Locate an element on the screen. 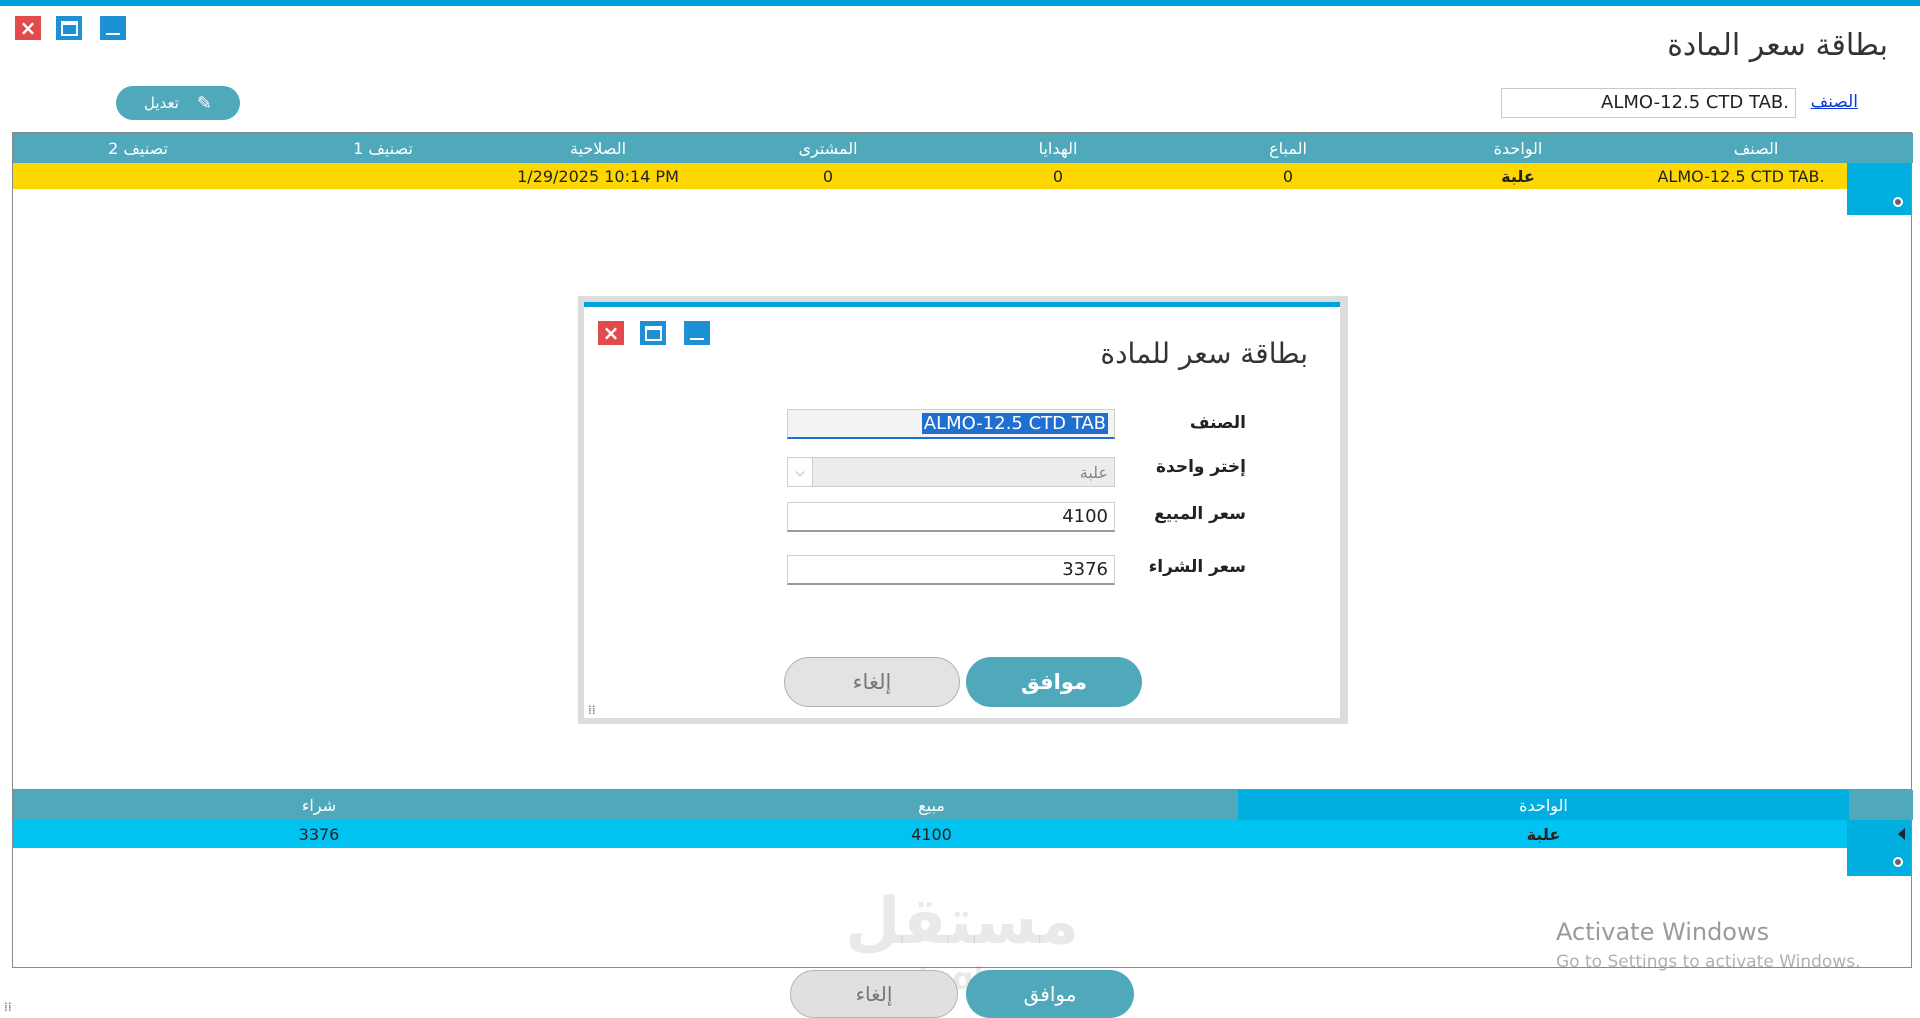  edit-button: ✎ تعديل is located at coordinates (178, 103).